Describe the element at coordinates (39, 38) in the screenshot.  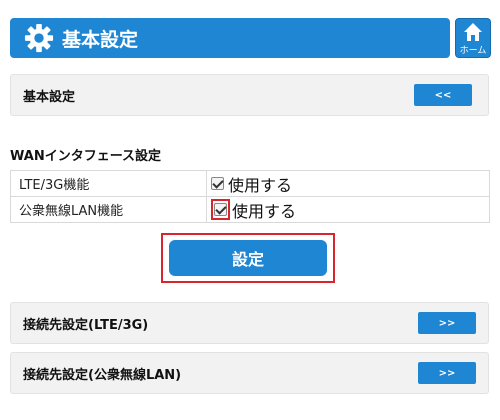
I see `gear-icon` at that location.